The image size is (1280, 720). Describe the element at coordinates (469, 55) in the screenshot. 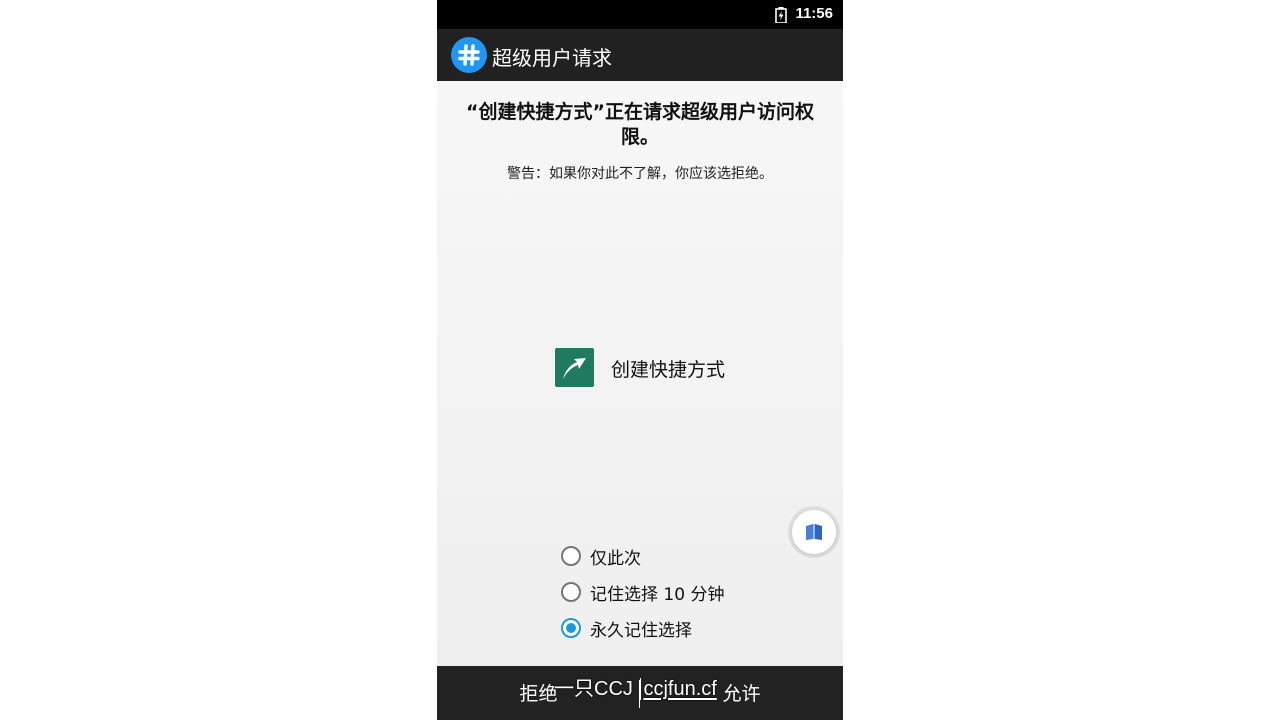

I see `hash-icon` at that location.